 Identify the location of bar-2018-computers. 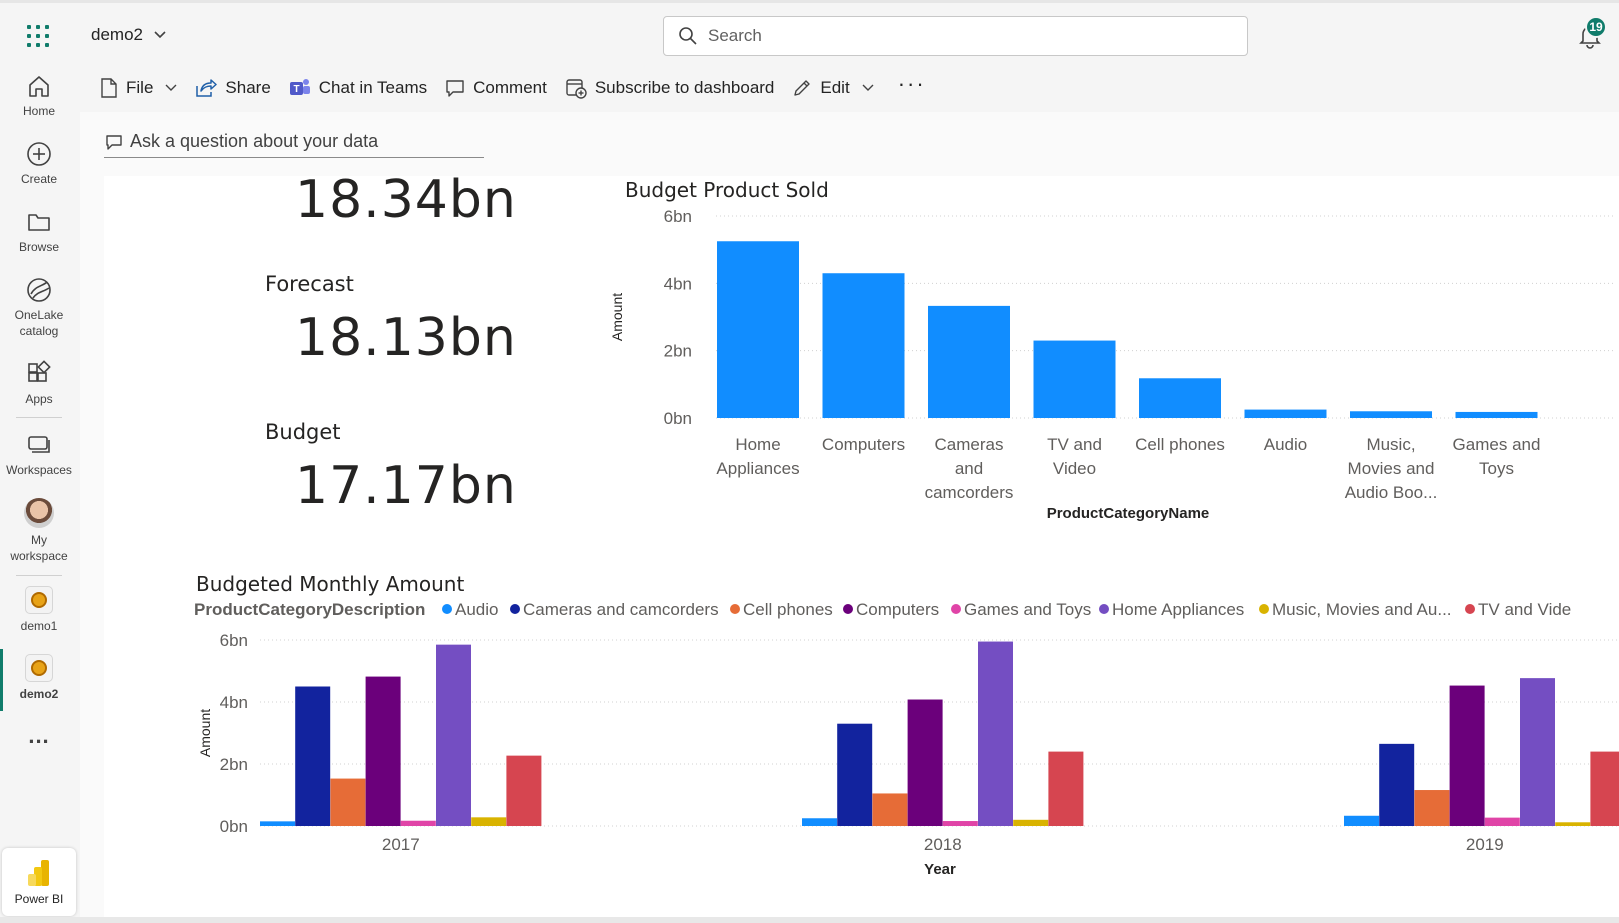
(925, 762).